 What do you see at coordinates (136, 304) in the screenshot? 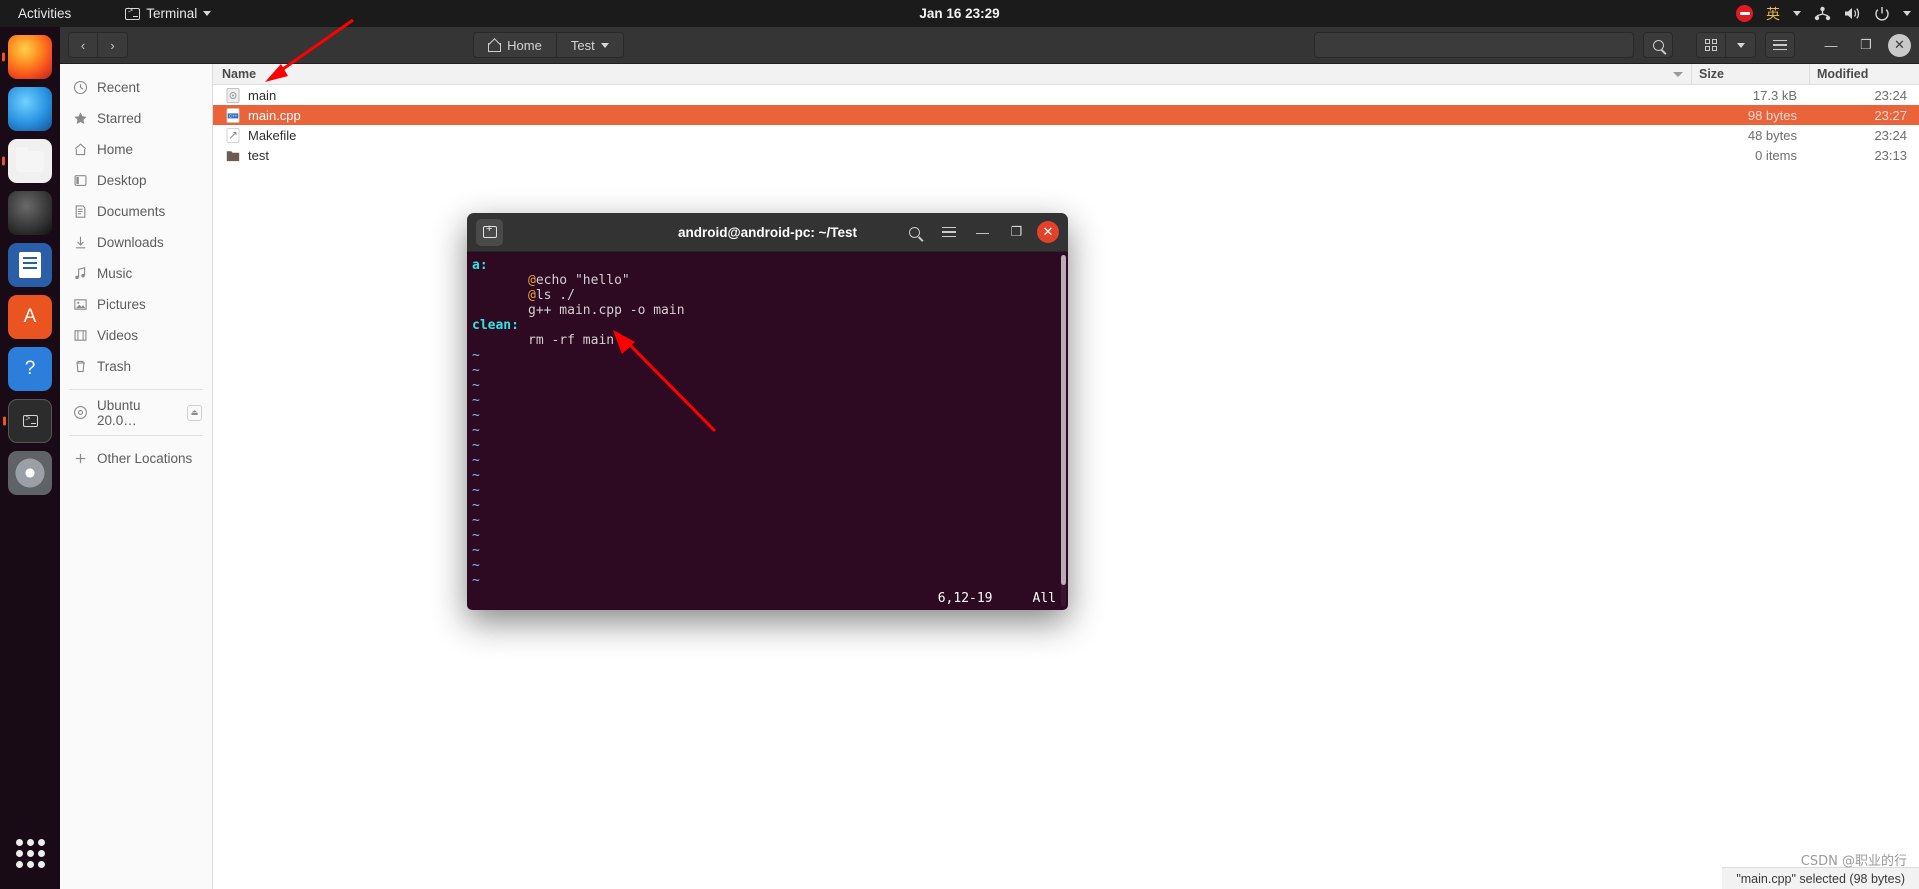
I see `sidebar-item-pictures: Pictures` at bounding box center [136, 304].